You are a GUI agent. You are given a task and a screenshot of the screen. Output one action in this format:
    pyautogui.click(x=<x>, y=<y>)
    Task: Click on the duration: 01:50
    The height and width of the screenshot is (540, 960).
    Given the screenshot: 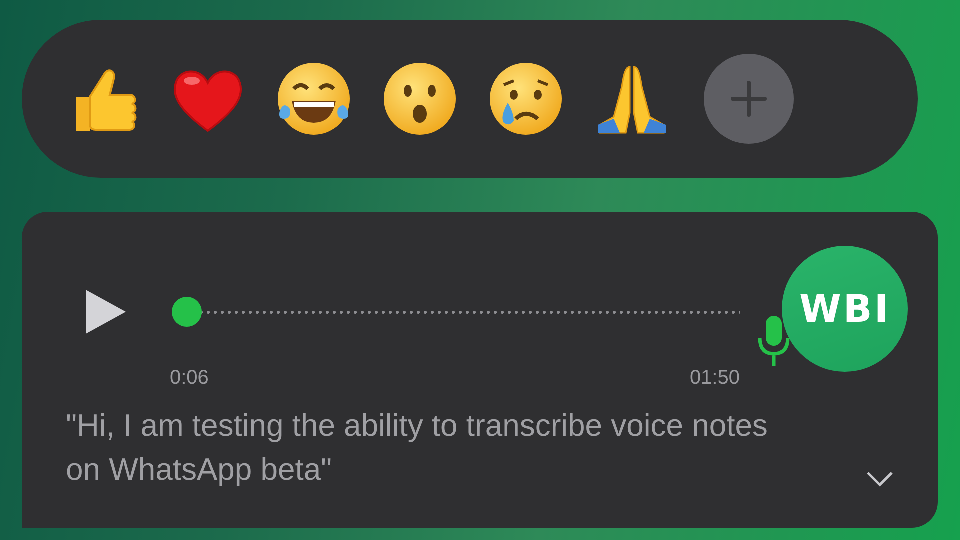 What is the action you would take?
    pyautogui.click(x=715, y=378)
    